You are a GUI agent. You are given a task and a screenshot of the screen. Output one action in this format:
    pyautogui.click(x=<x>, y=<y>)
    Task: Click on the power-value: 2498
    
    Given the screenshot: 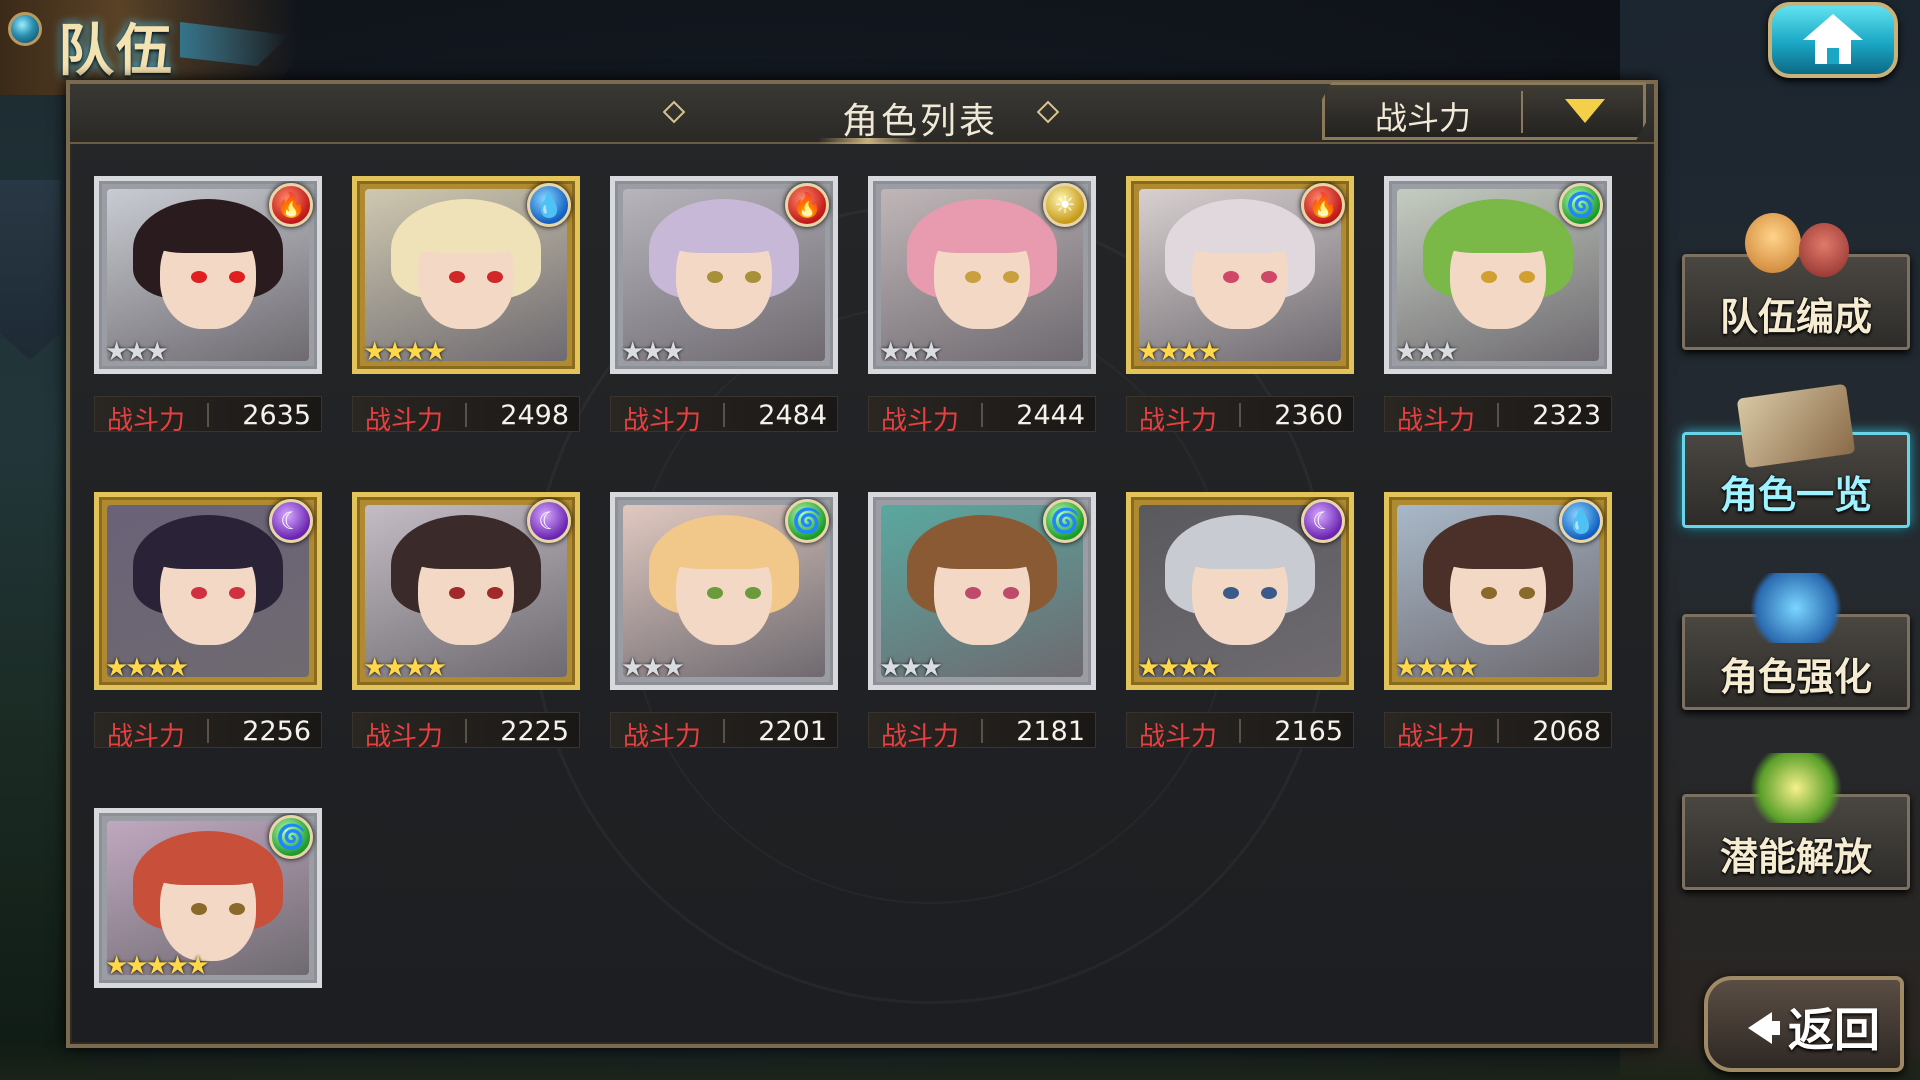 What is the action you would take?
    pyautogui.click(x=534, y=415)
    